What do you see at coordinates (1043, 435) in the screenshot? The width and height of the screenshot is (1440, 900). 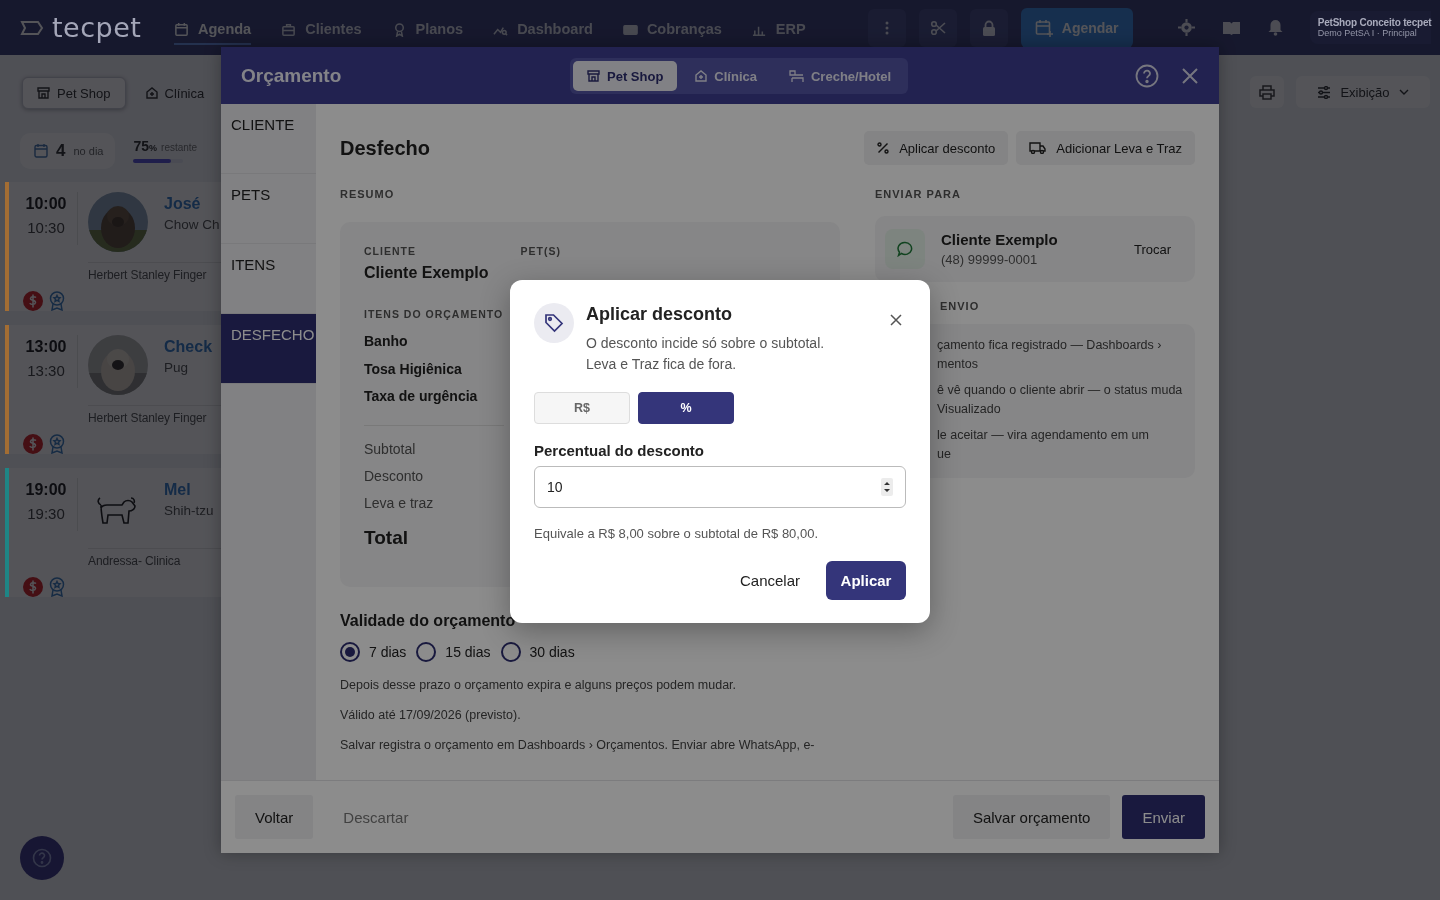 I see `info-text: le aceitar — vira agendamento em um` at bounding box center [1043, 435].